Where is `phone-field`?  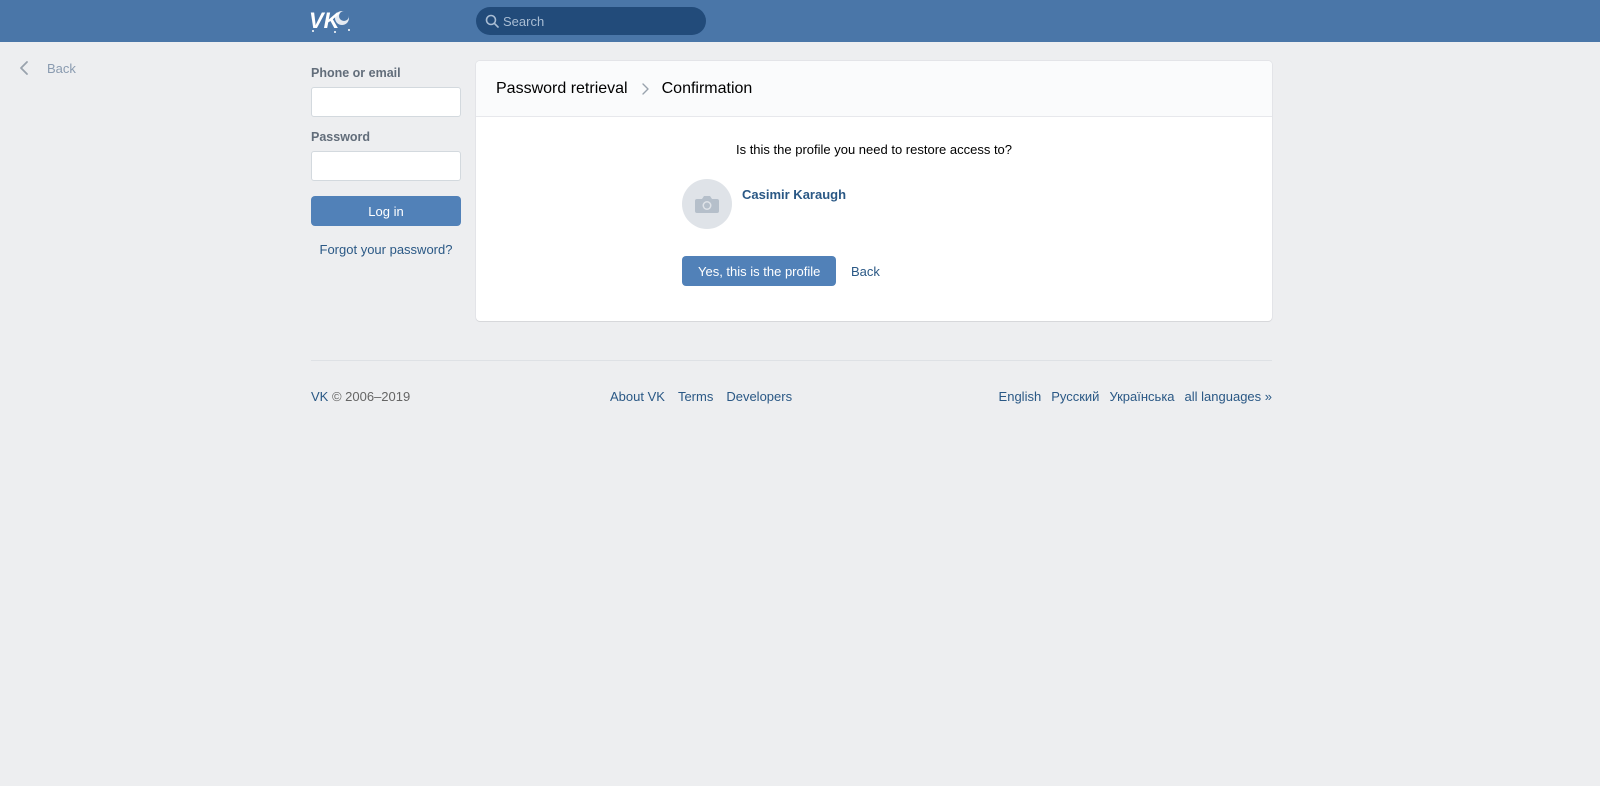
phone-field is located at coordinates (386, 102).